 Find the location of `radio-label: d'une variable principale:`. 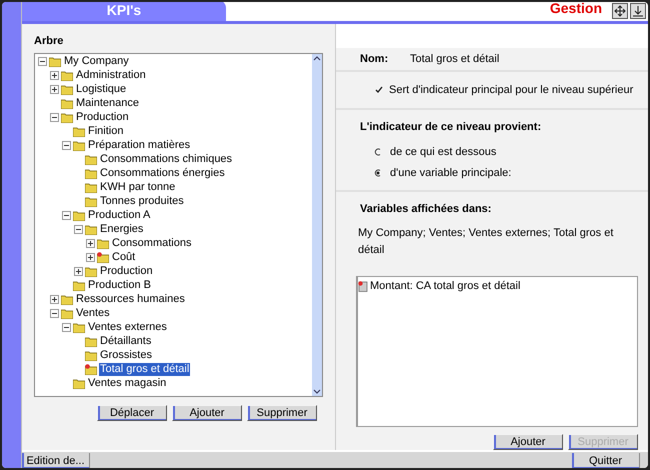

radio-label: d'une variable principale: is located at coordinates (451, 173).